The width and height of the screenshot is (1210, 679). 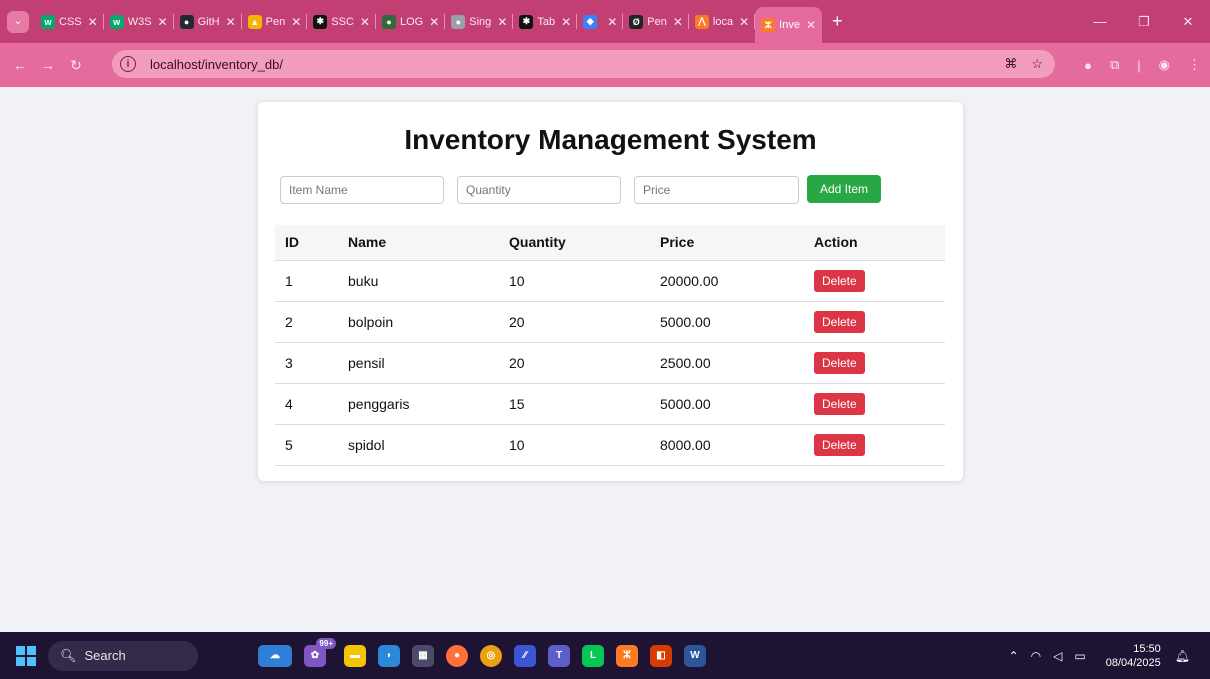 I want to click on browser-tab: ◆ ✕, so click(x=600, y=21).